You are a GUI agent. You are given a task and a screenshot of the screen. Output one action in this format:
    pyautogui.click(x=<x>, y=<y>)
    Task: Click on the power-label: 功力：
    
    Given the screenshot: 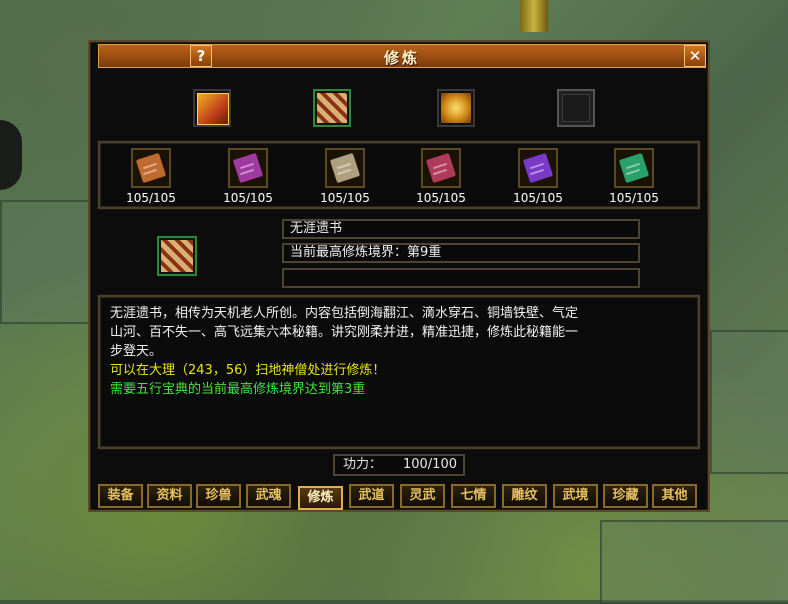 What is the action you would take?
    pyautogui.click(x=363, y=464)
    